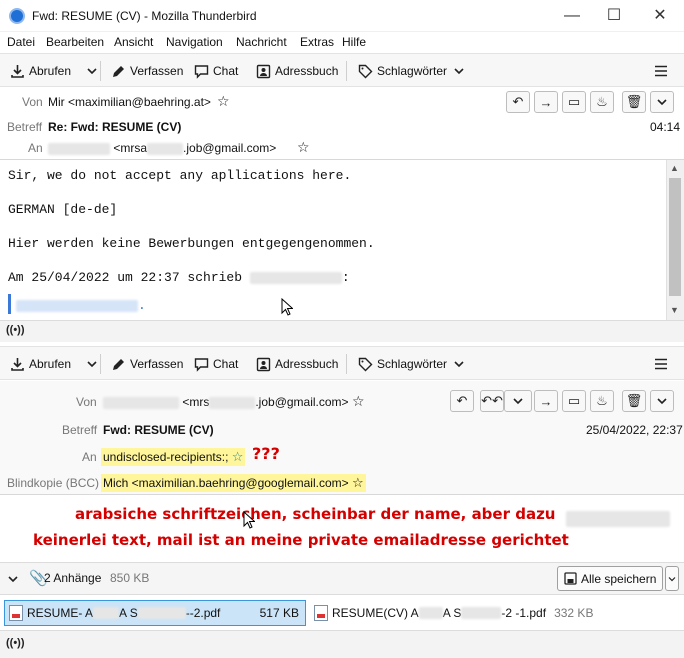  I want to click on toggle-attachments-button, so click(13, 579).